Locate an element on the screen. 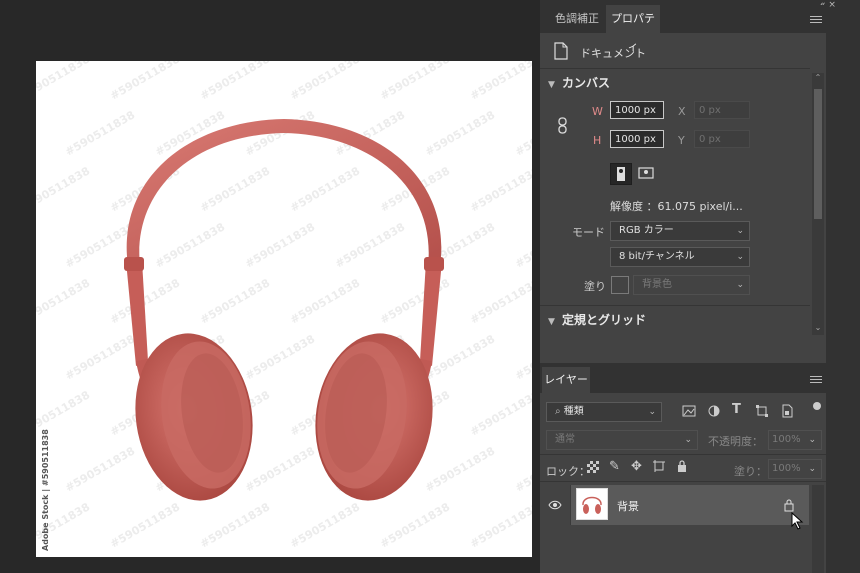  search-icon: ⌕ is located at coordinates (559, 411).